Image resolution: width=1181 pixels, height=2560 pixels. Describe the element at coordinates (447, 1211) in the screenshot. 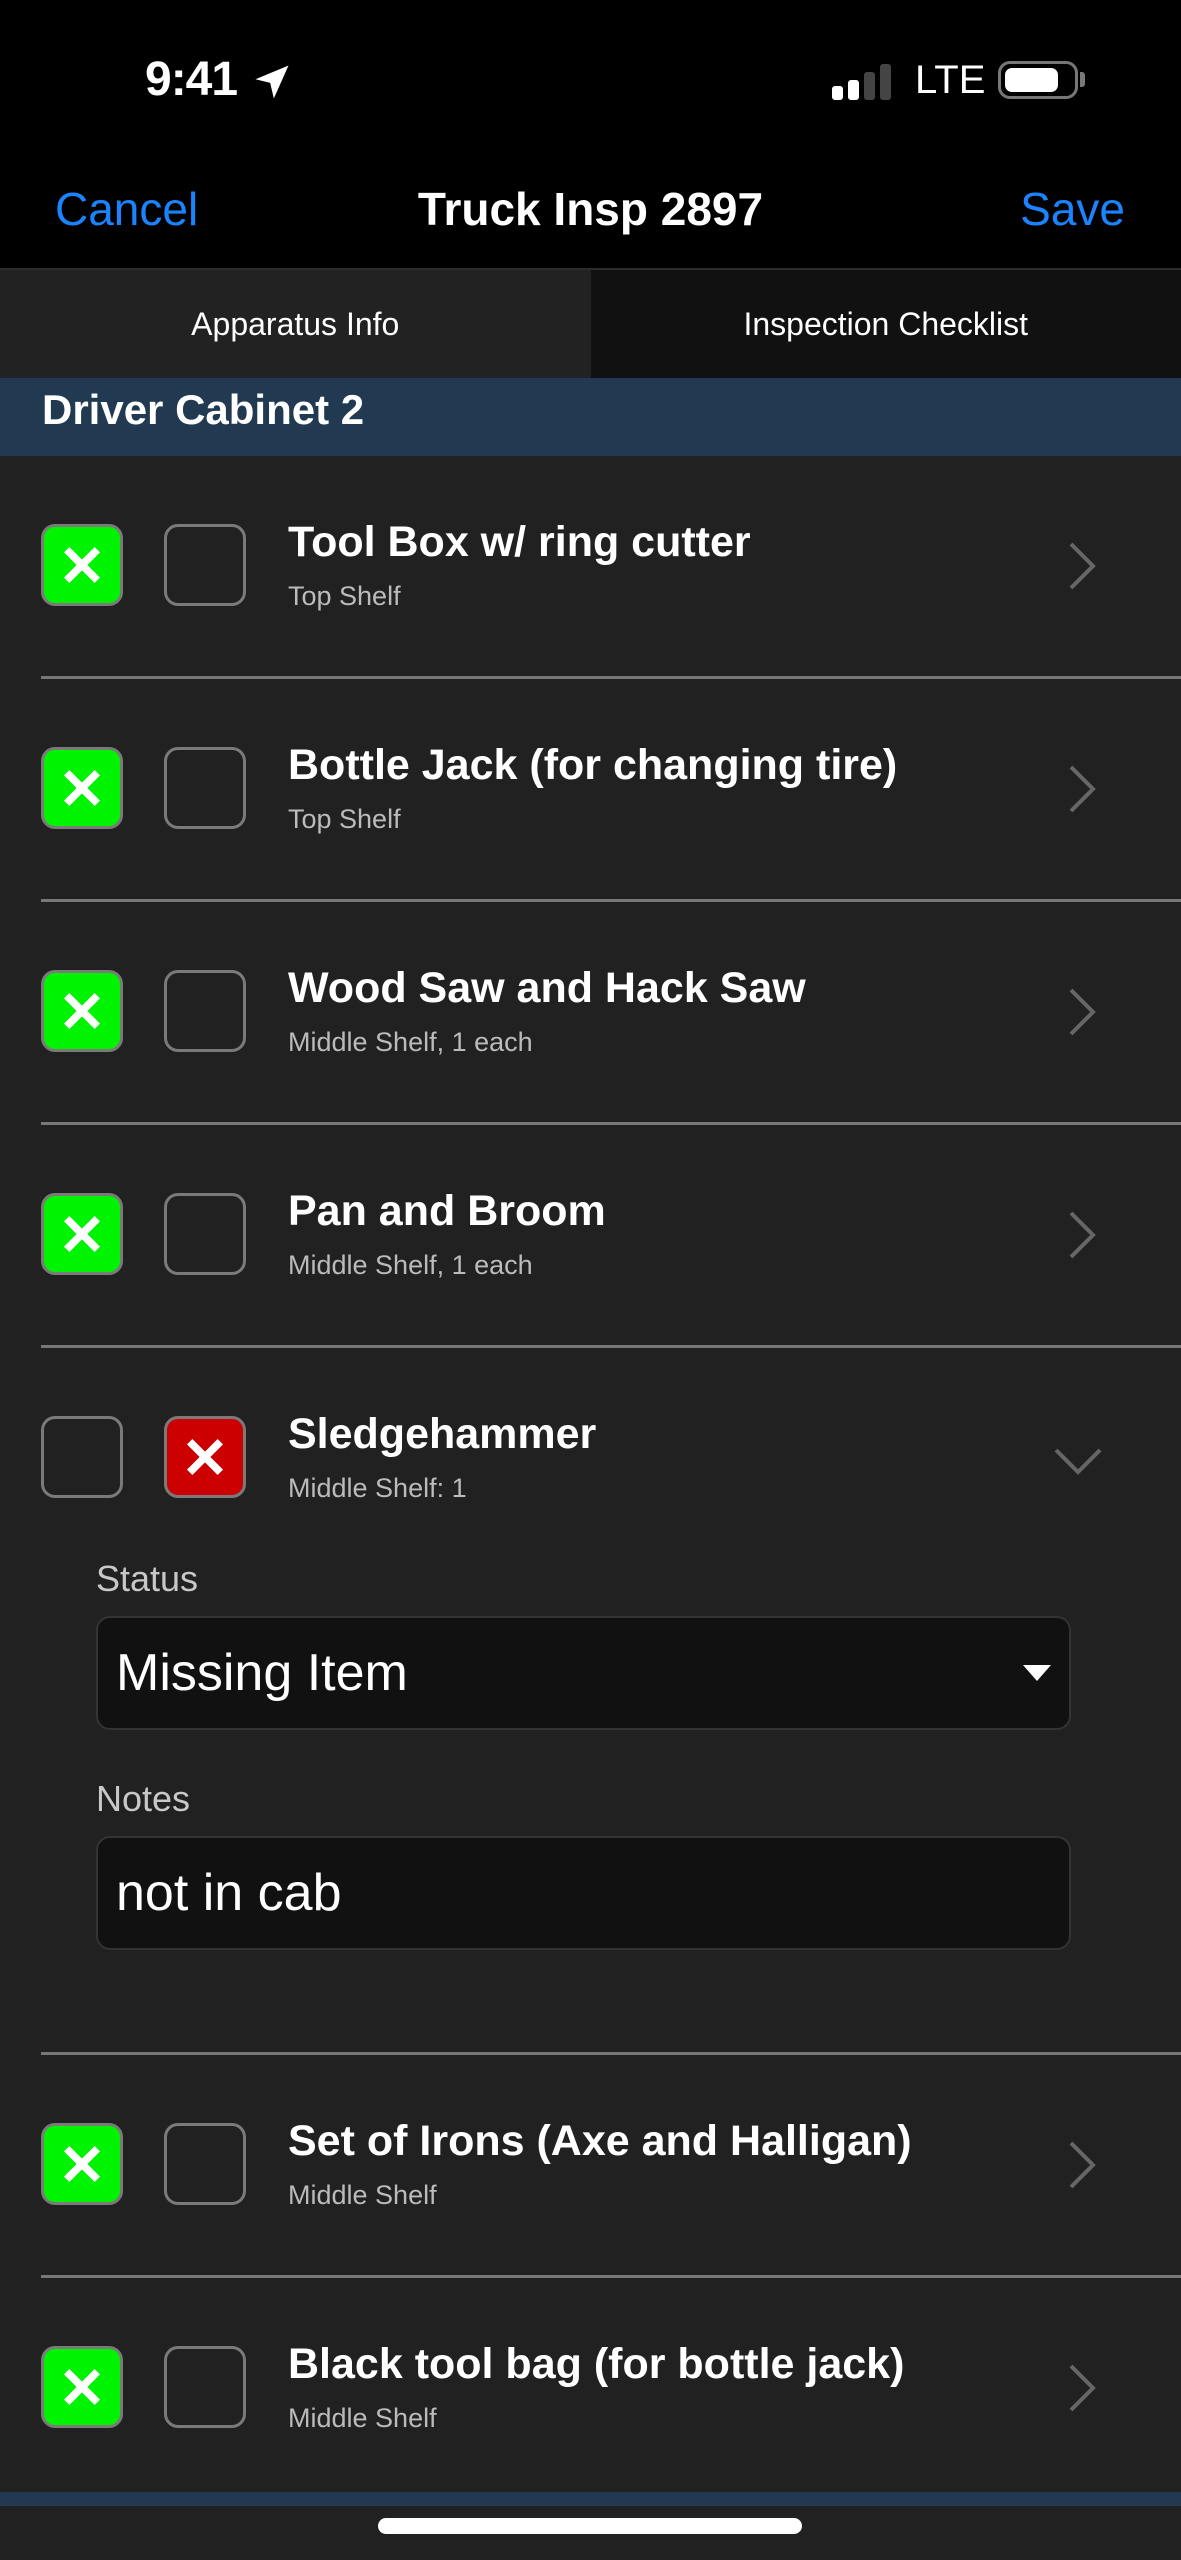

I see `item-title: Pan and Broom` at that location.